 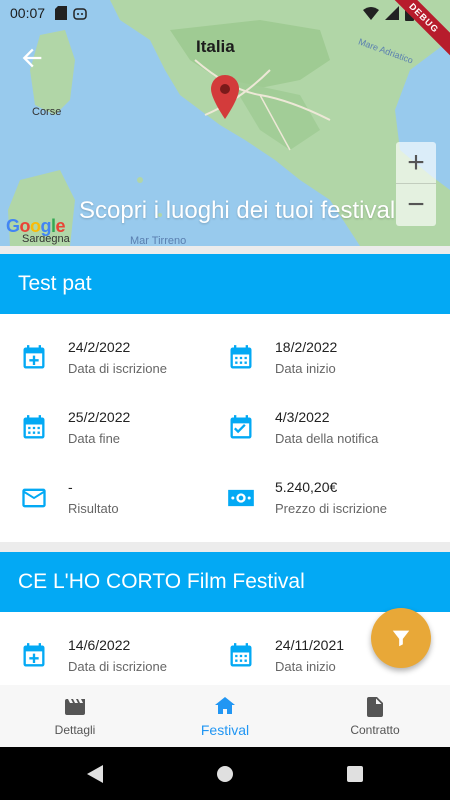 What do you see at coordinates (302, 417) in the screenshot?
I see `field-value: 4/3/2022` at bounding box center [302, 417].